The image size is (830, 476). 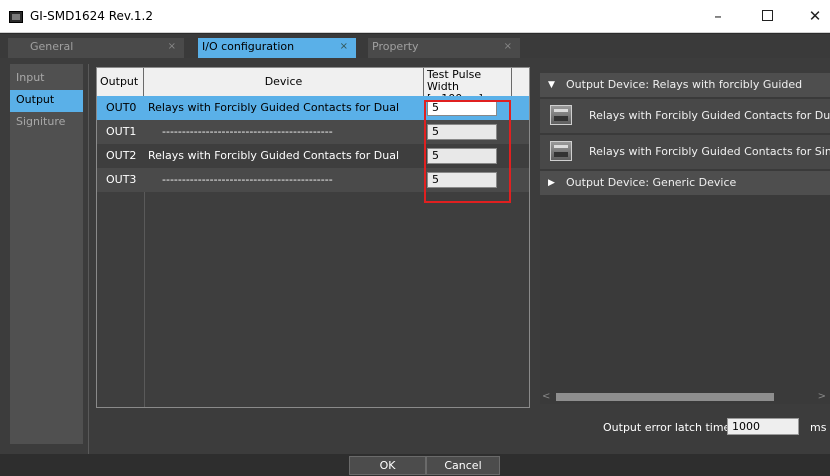 I want to click on tab-property: Property ×, so click(x=444, y=48).